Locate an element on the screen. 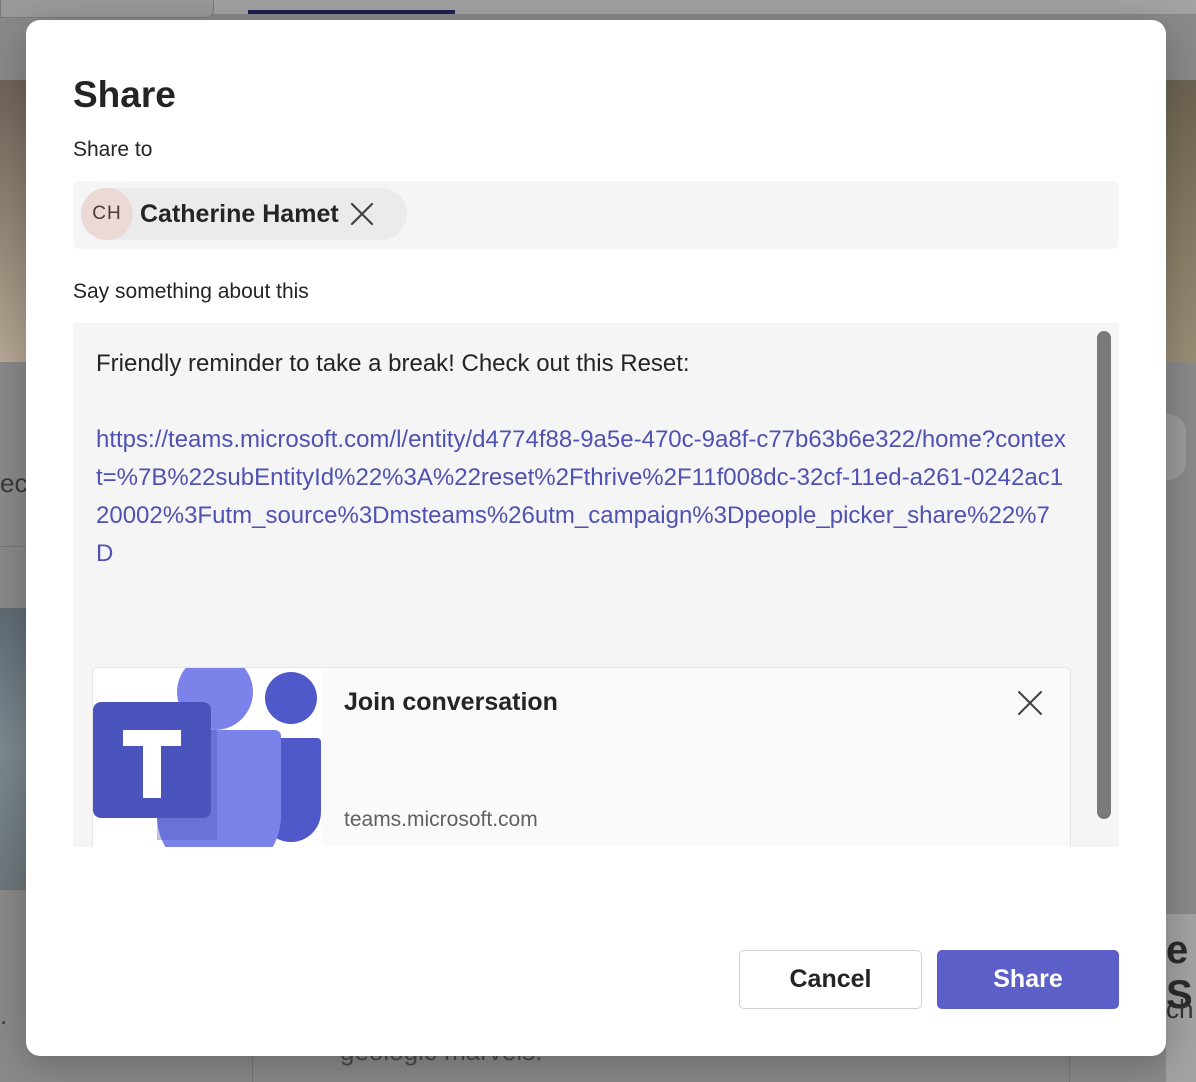  recipient-chip: CH Catherine Hamet is located at coordinates (244, 214).